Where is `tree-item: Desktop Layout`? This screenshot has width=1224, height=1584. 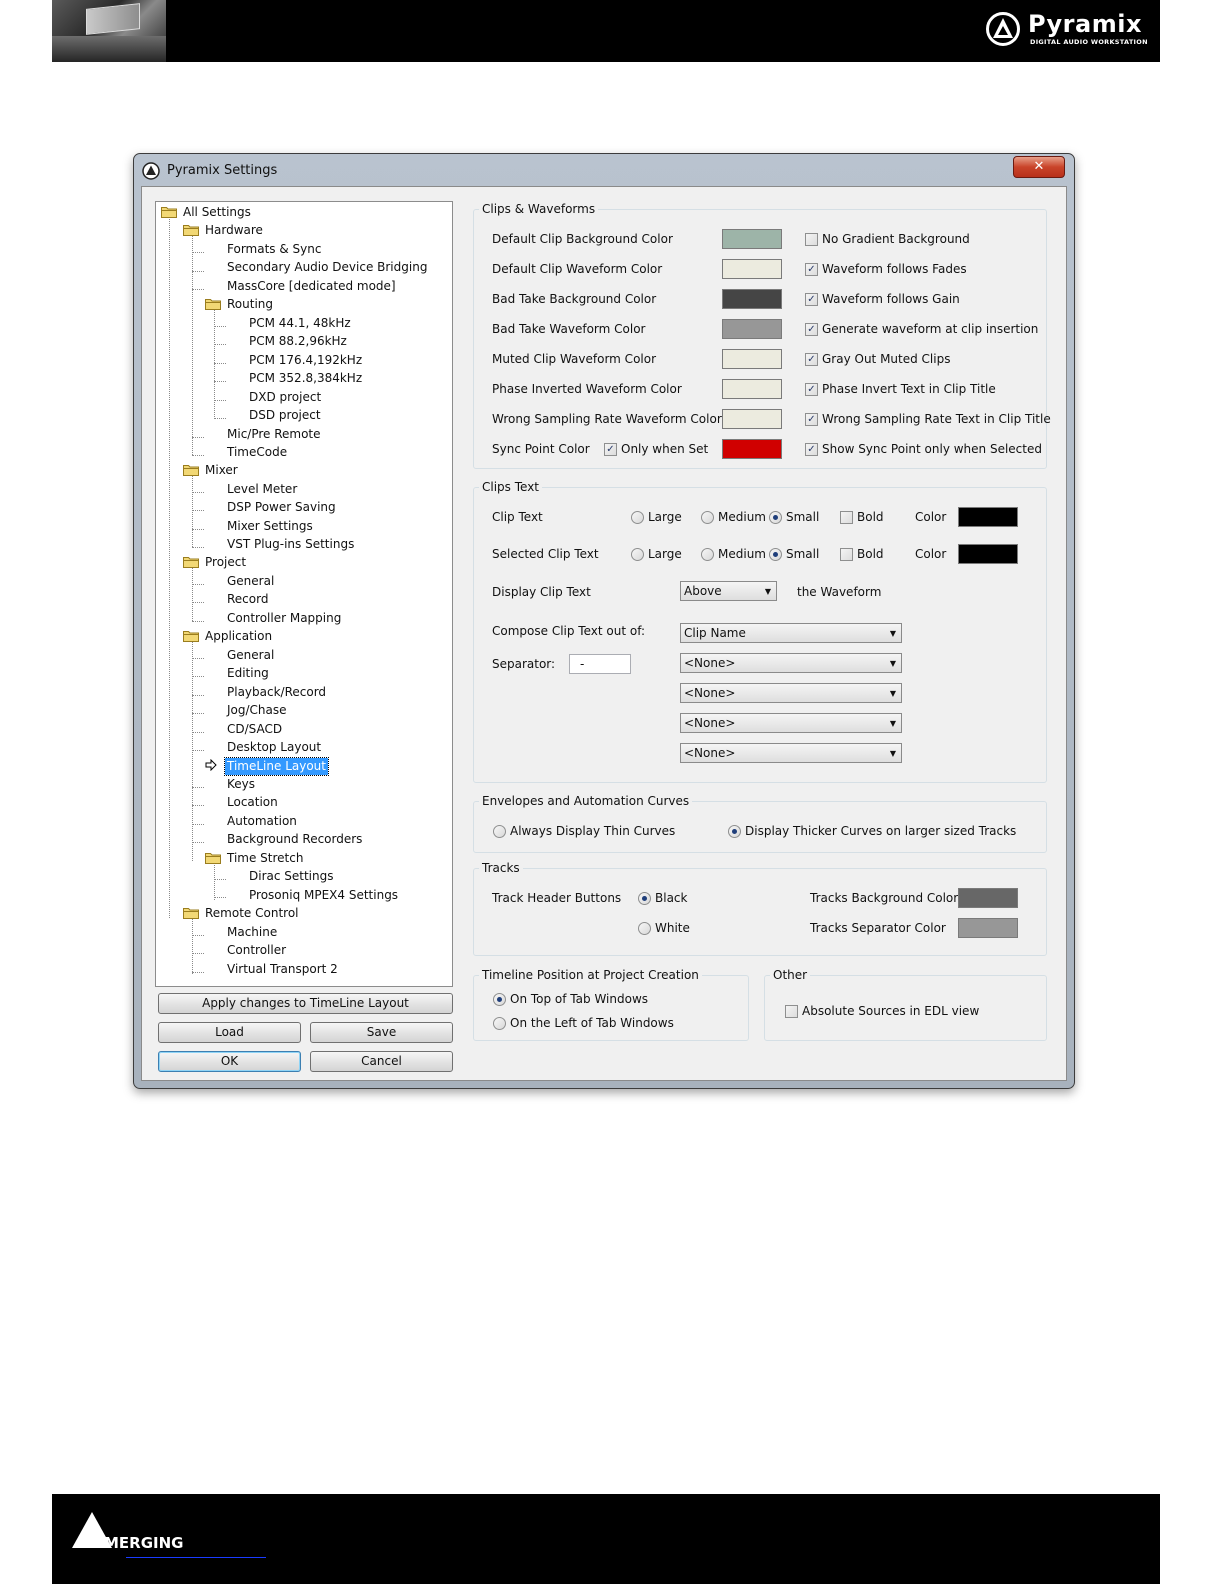
tree-item: Desktop Layout is located at coordinates (274, 747).